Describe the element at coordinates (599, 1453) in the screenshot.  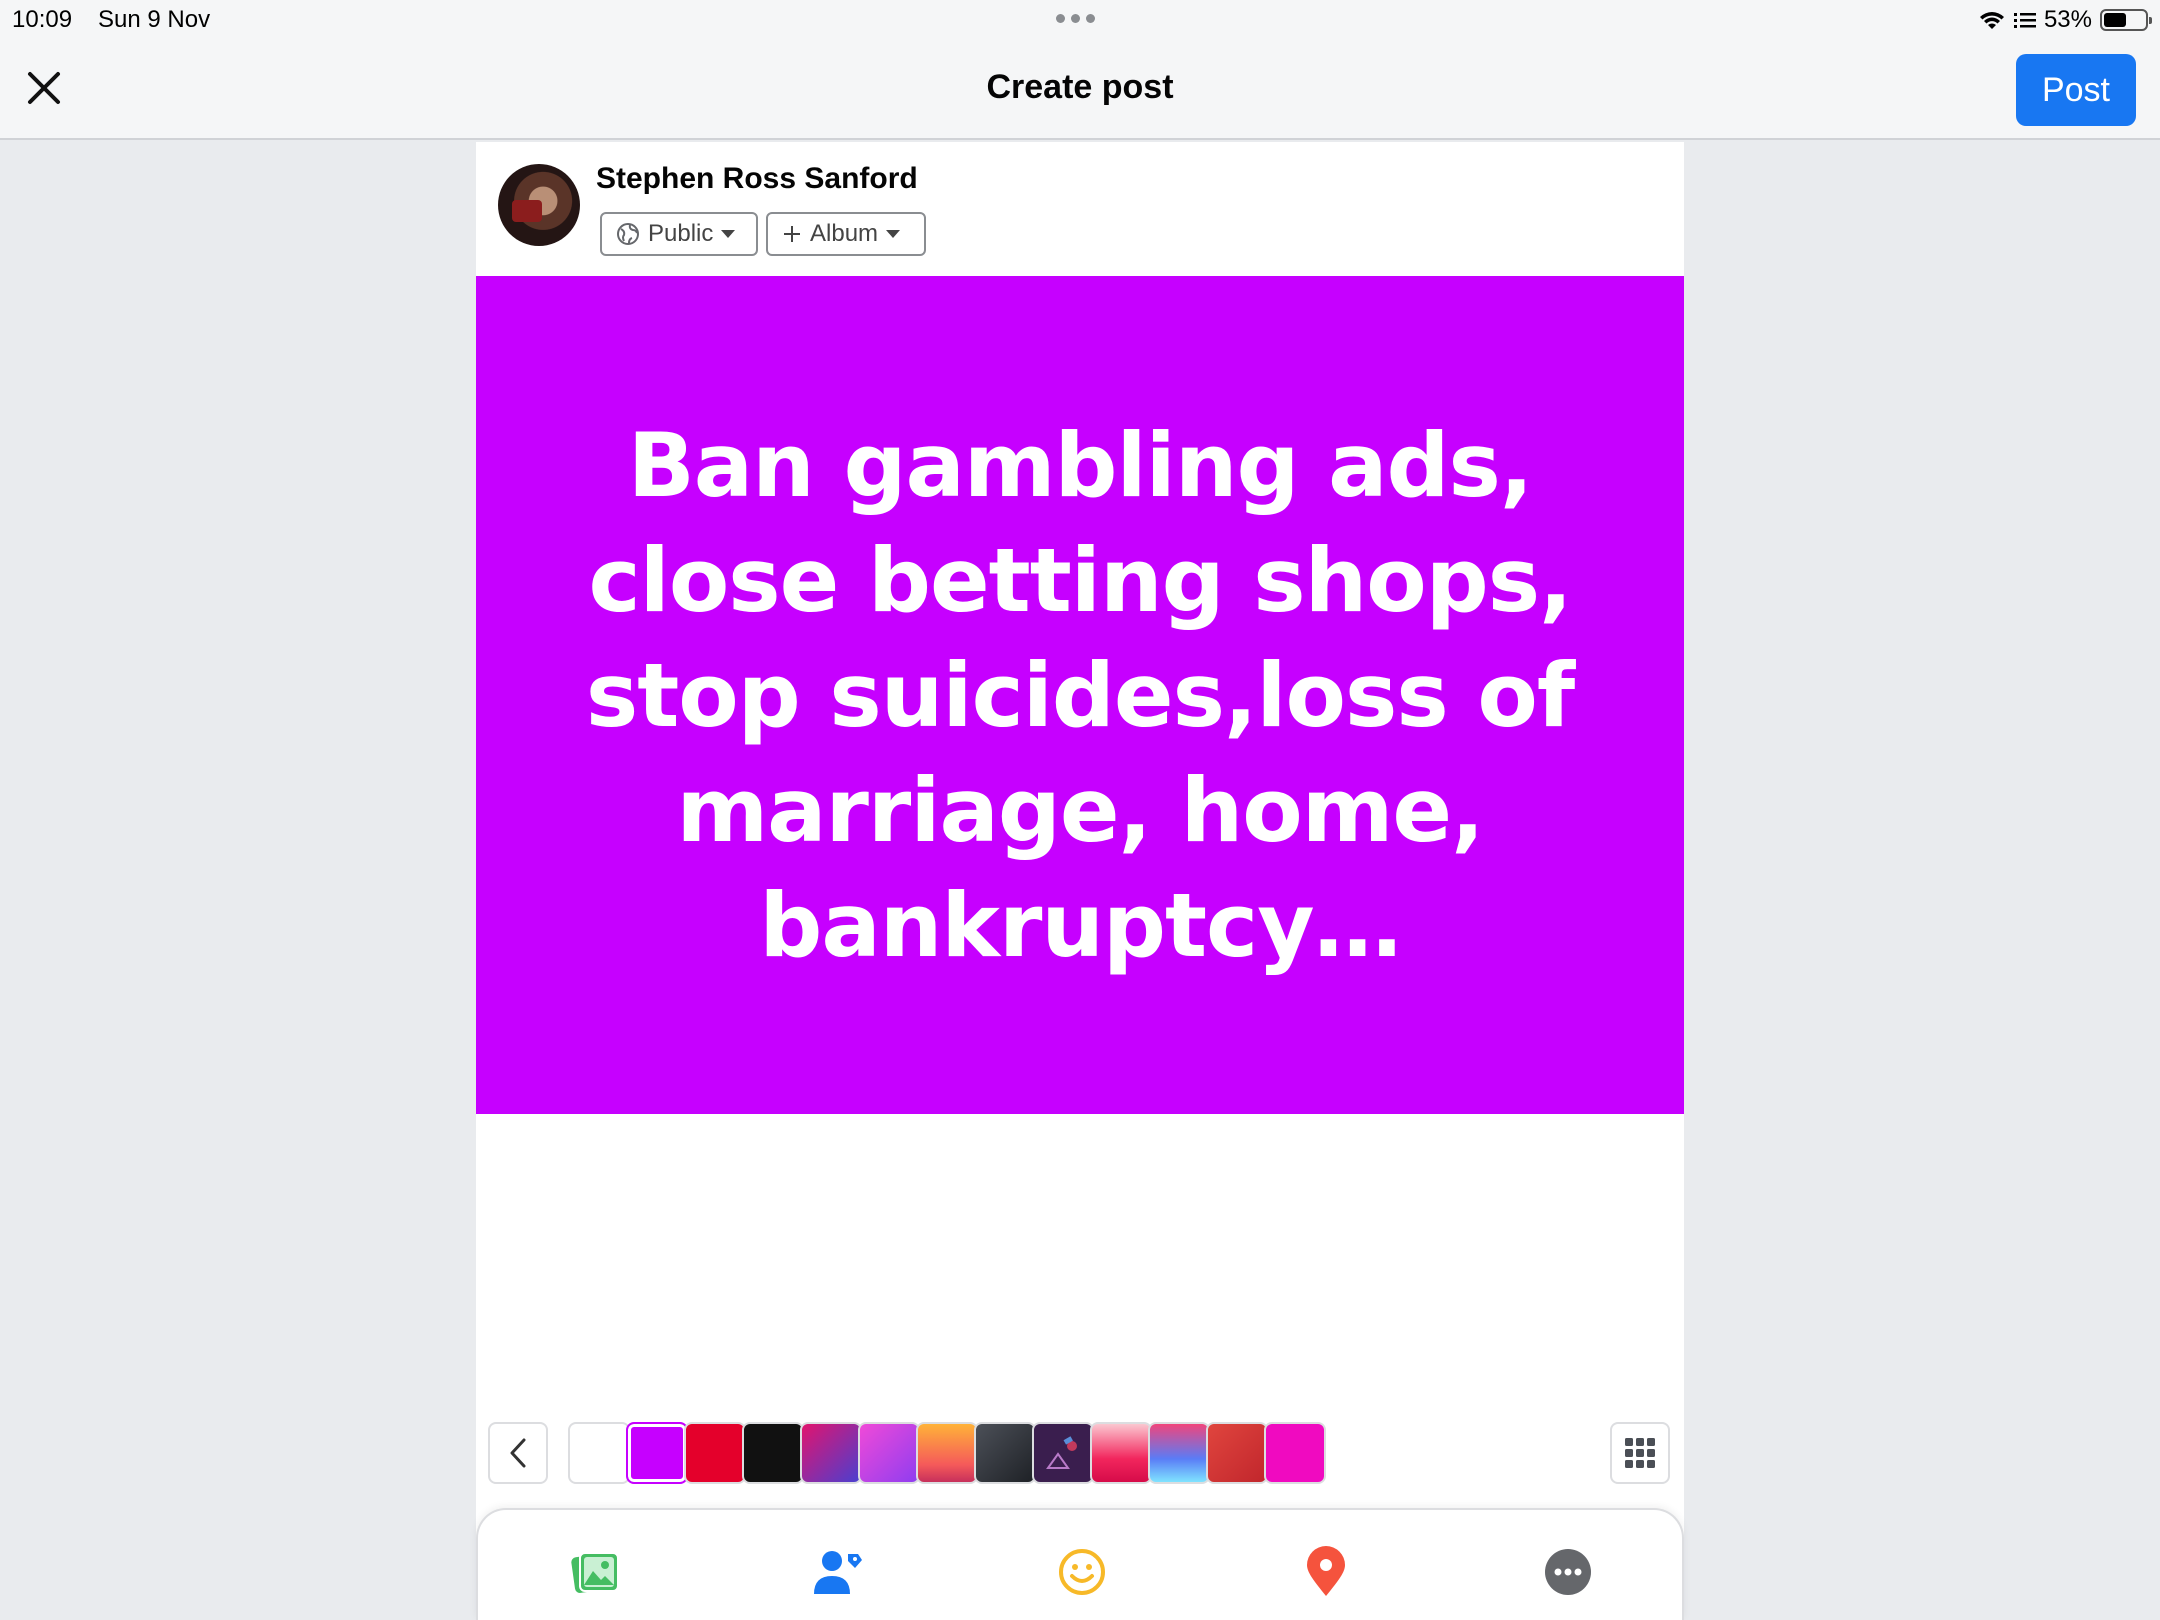
I see `background-swatch-white` at that location.